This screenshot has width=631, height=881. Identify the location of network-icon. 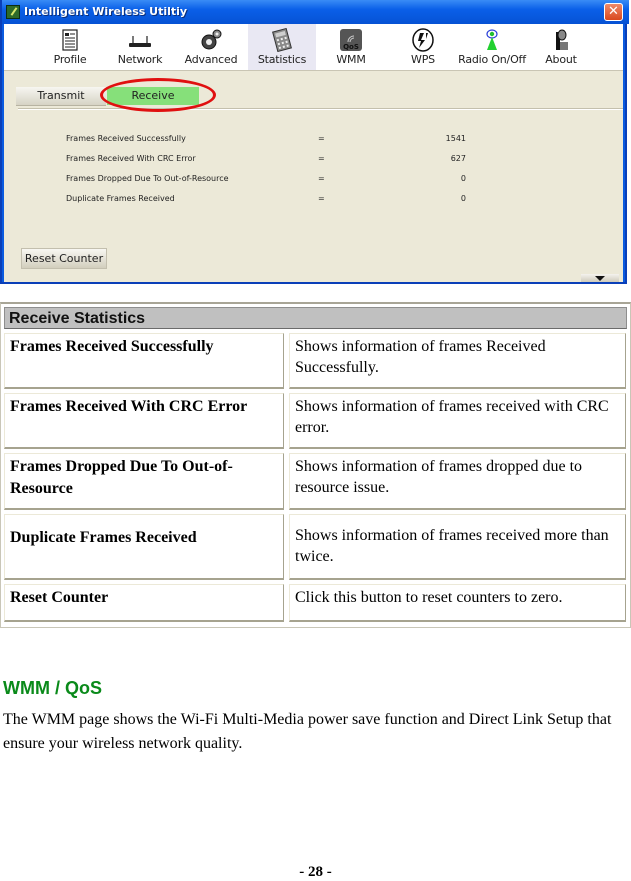
(140, 41).